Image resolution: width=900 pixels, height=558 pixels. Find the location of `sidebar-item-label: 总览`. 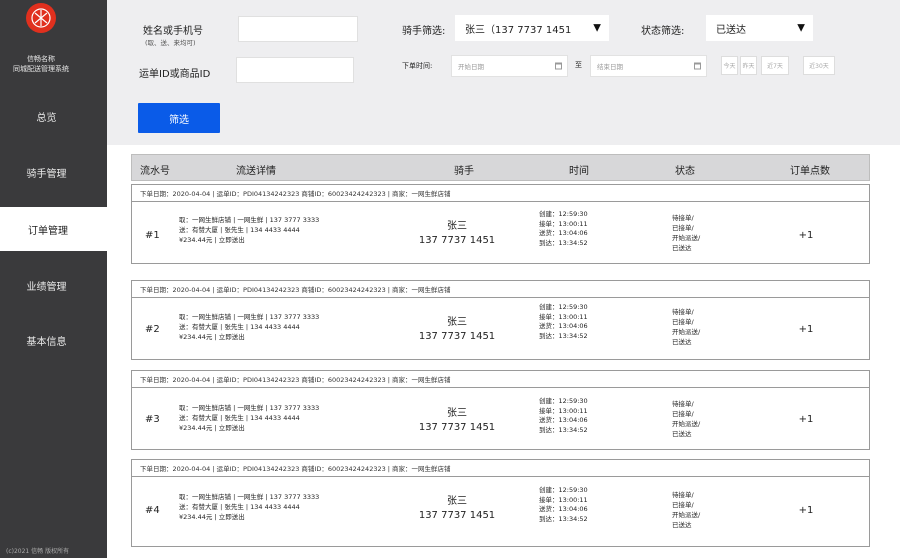

sidebar-item-label: 总览 is located at coordinates (46, 118).